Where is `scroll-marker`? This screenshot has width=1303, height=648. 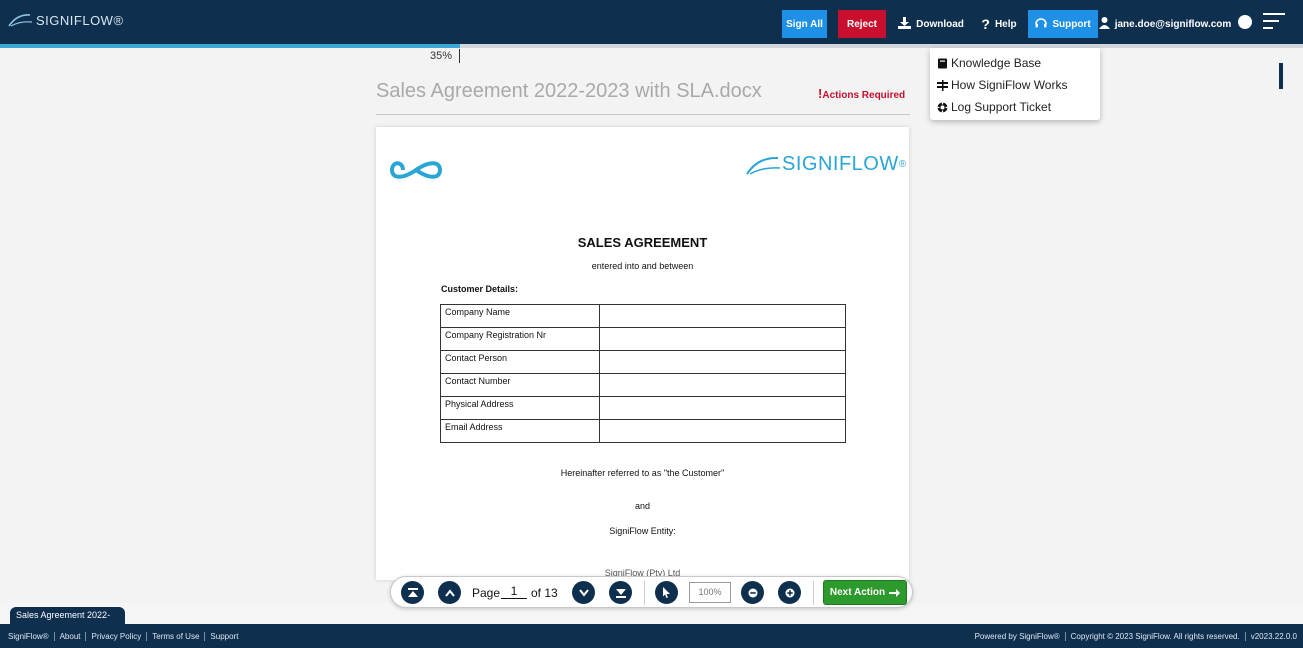 scroll-marker is located at coordinates (1281, 76).